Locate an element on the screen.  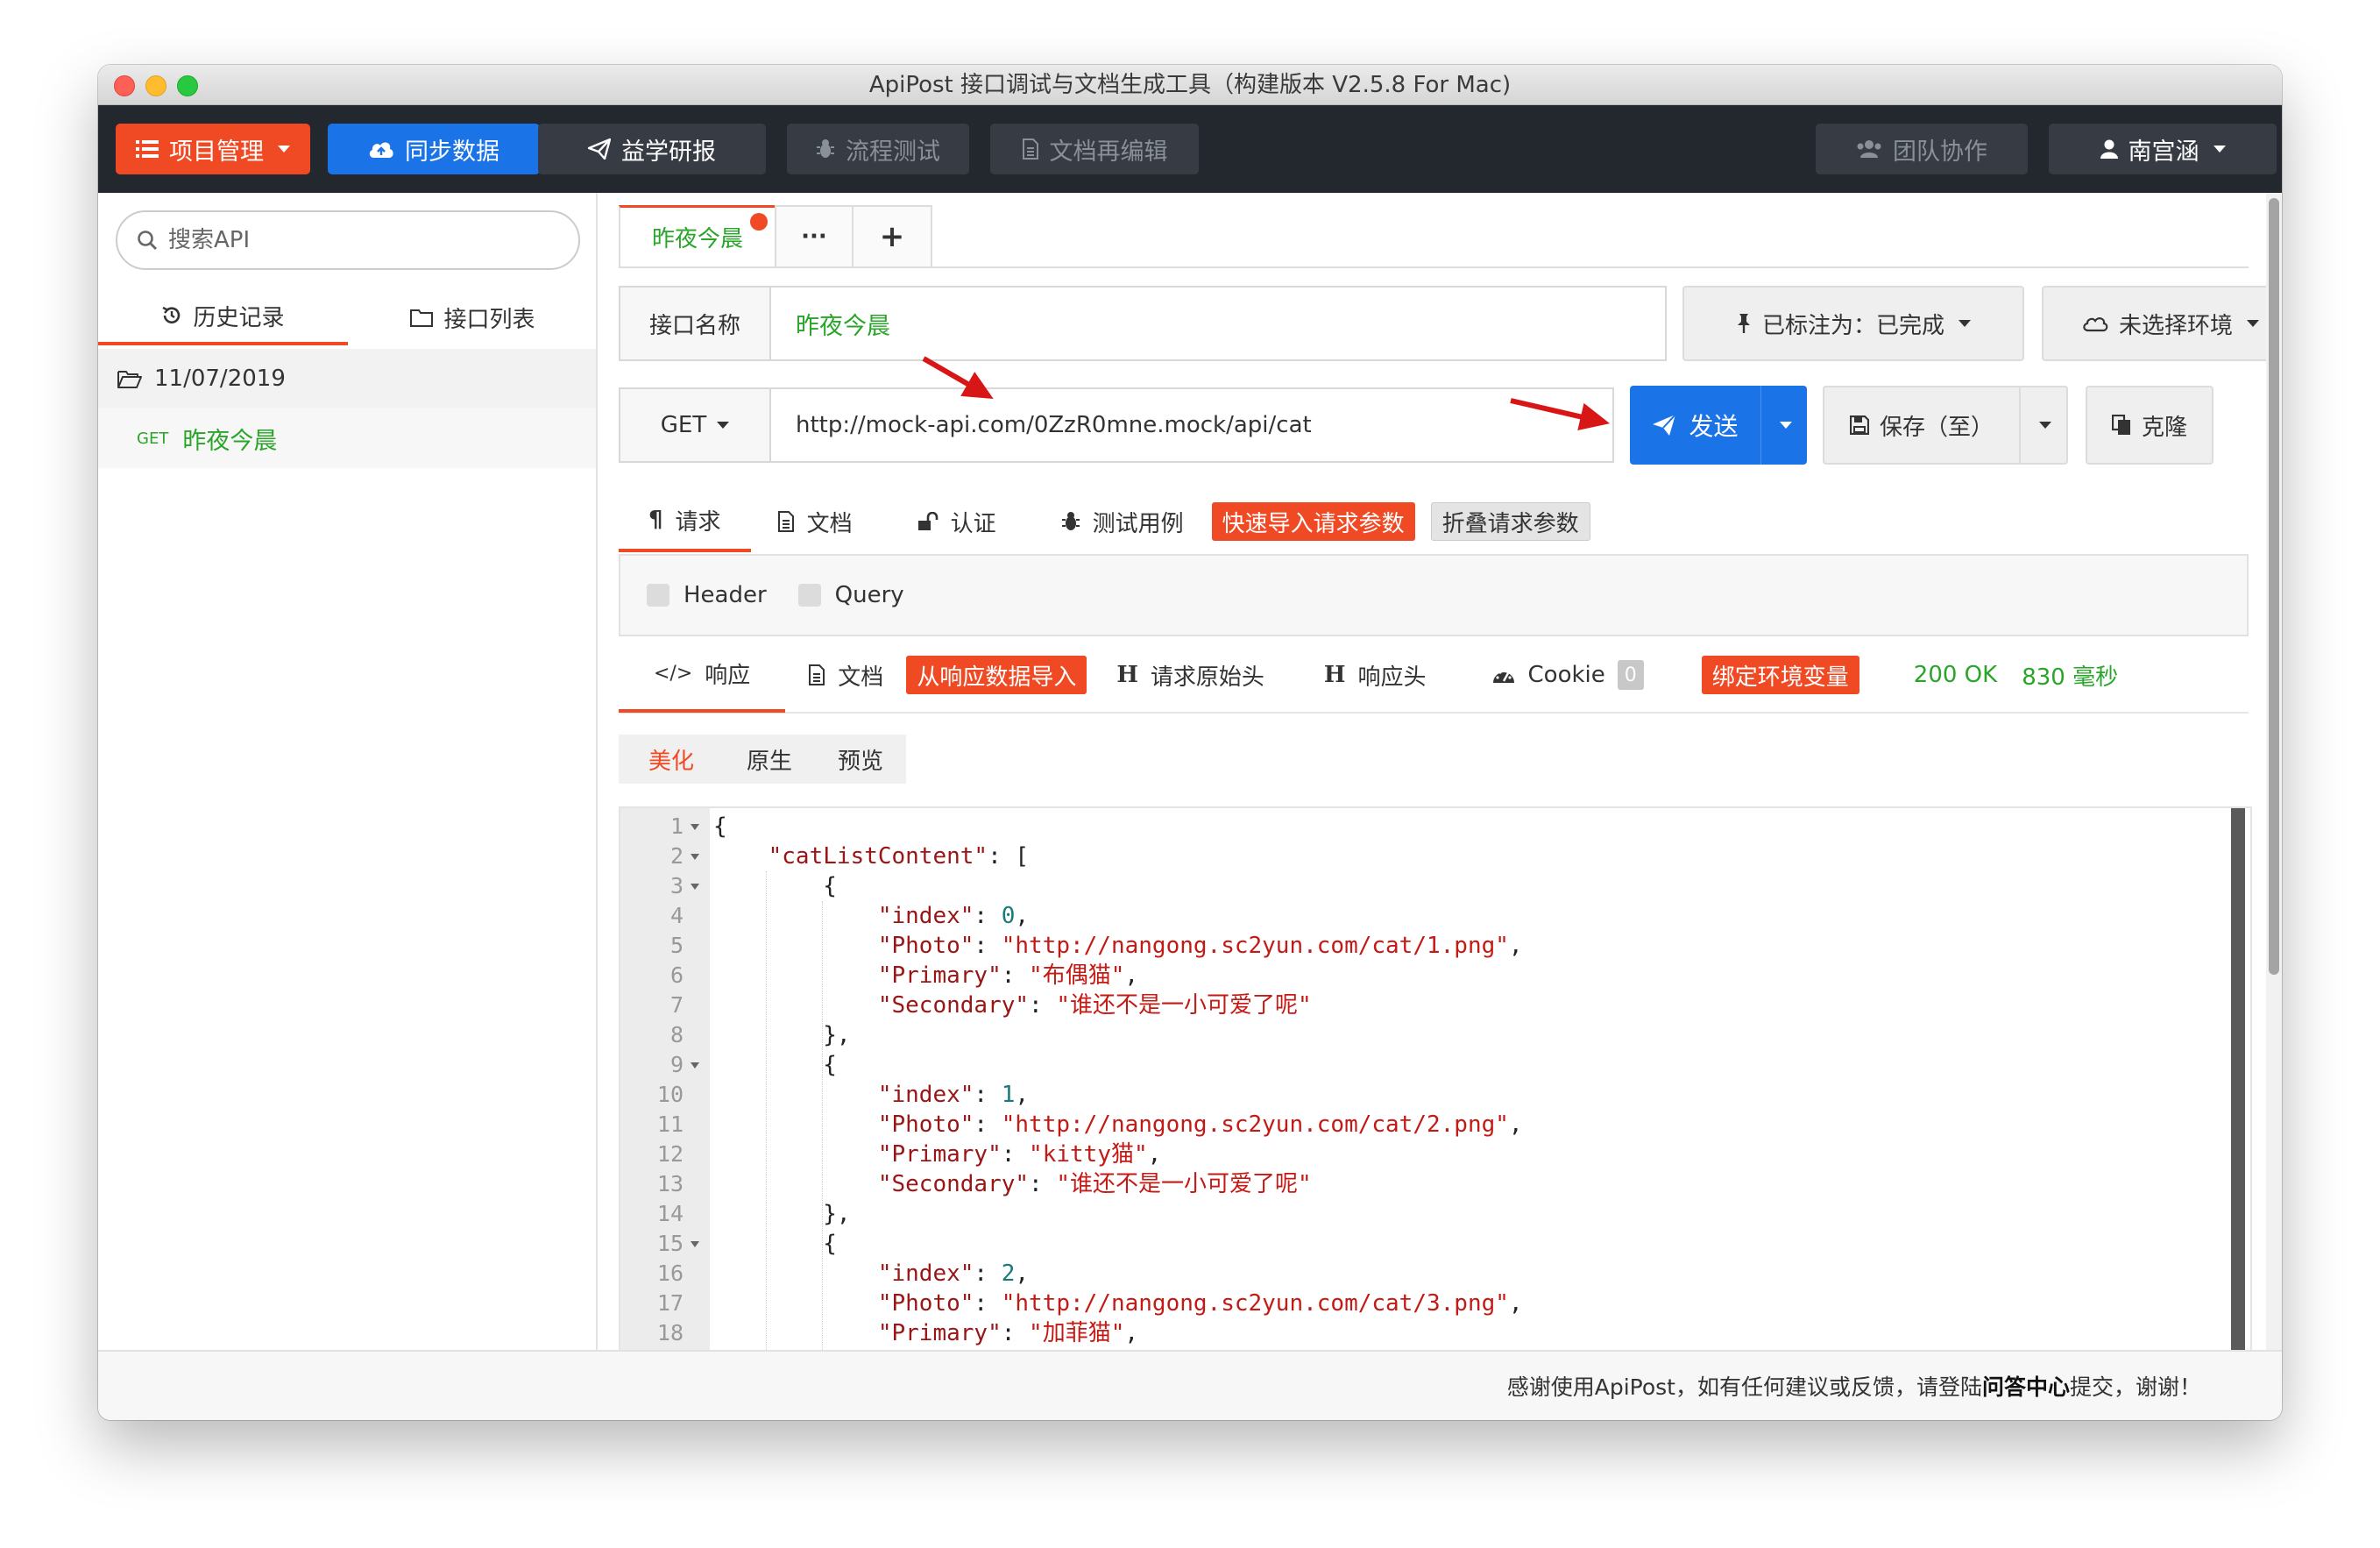
header-checkbox: Header is located at coordinates (707, 595).